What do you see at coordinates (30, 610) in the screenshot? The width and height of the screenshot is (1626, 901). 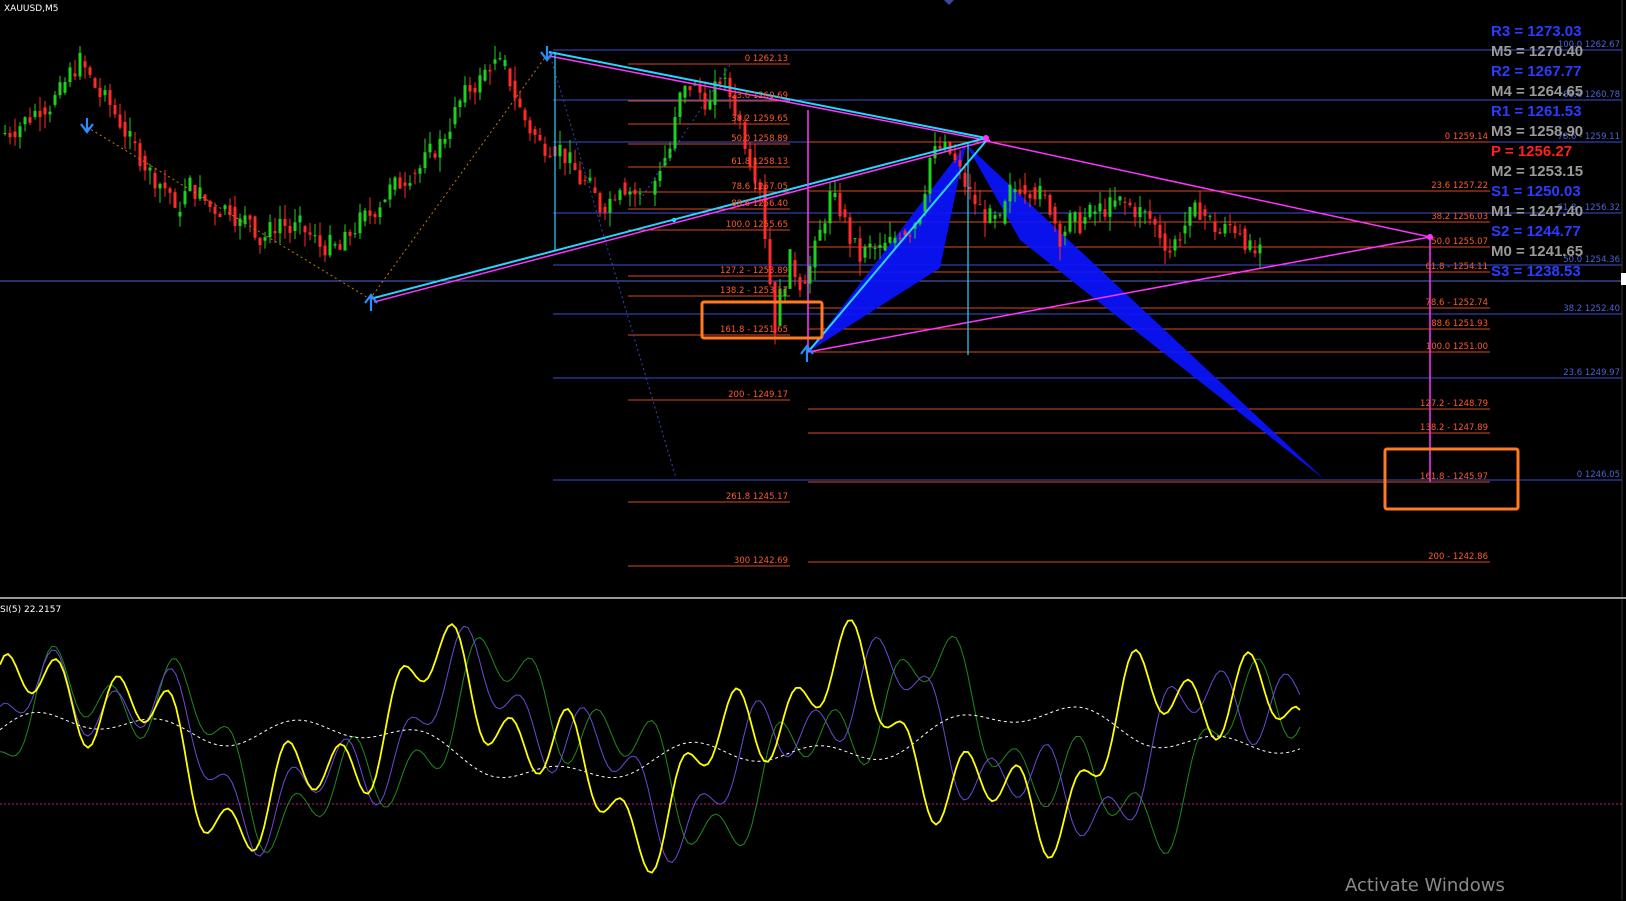 I see `indicator-label: SI(5) 22.2157` at bounding box center [30, 610].